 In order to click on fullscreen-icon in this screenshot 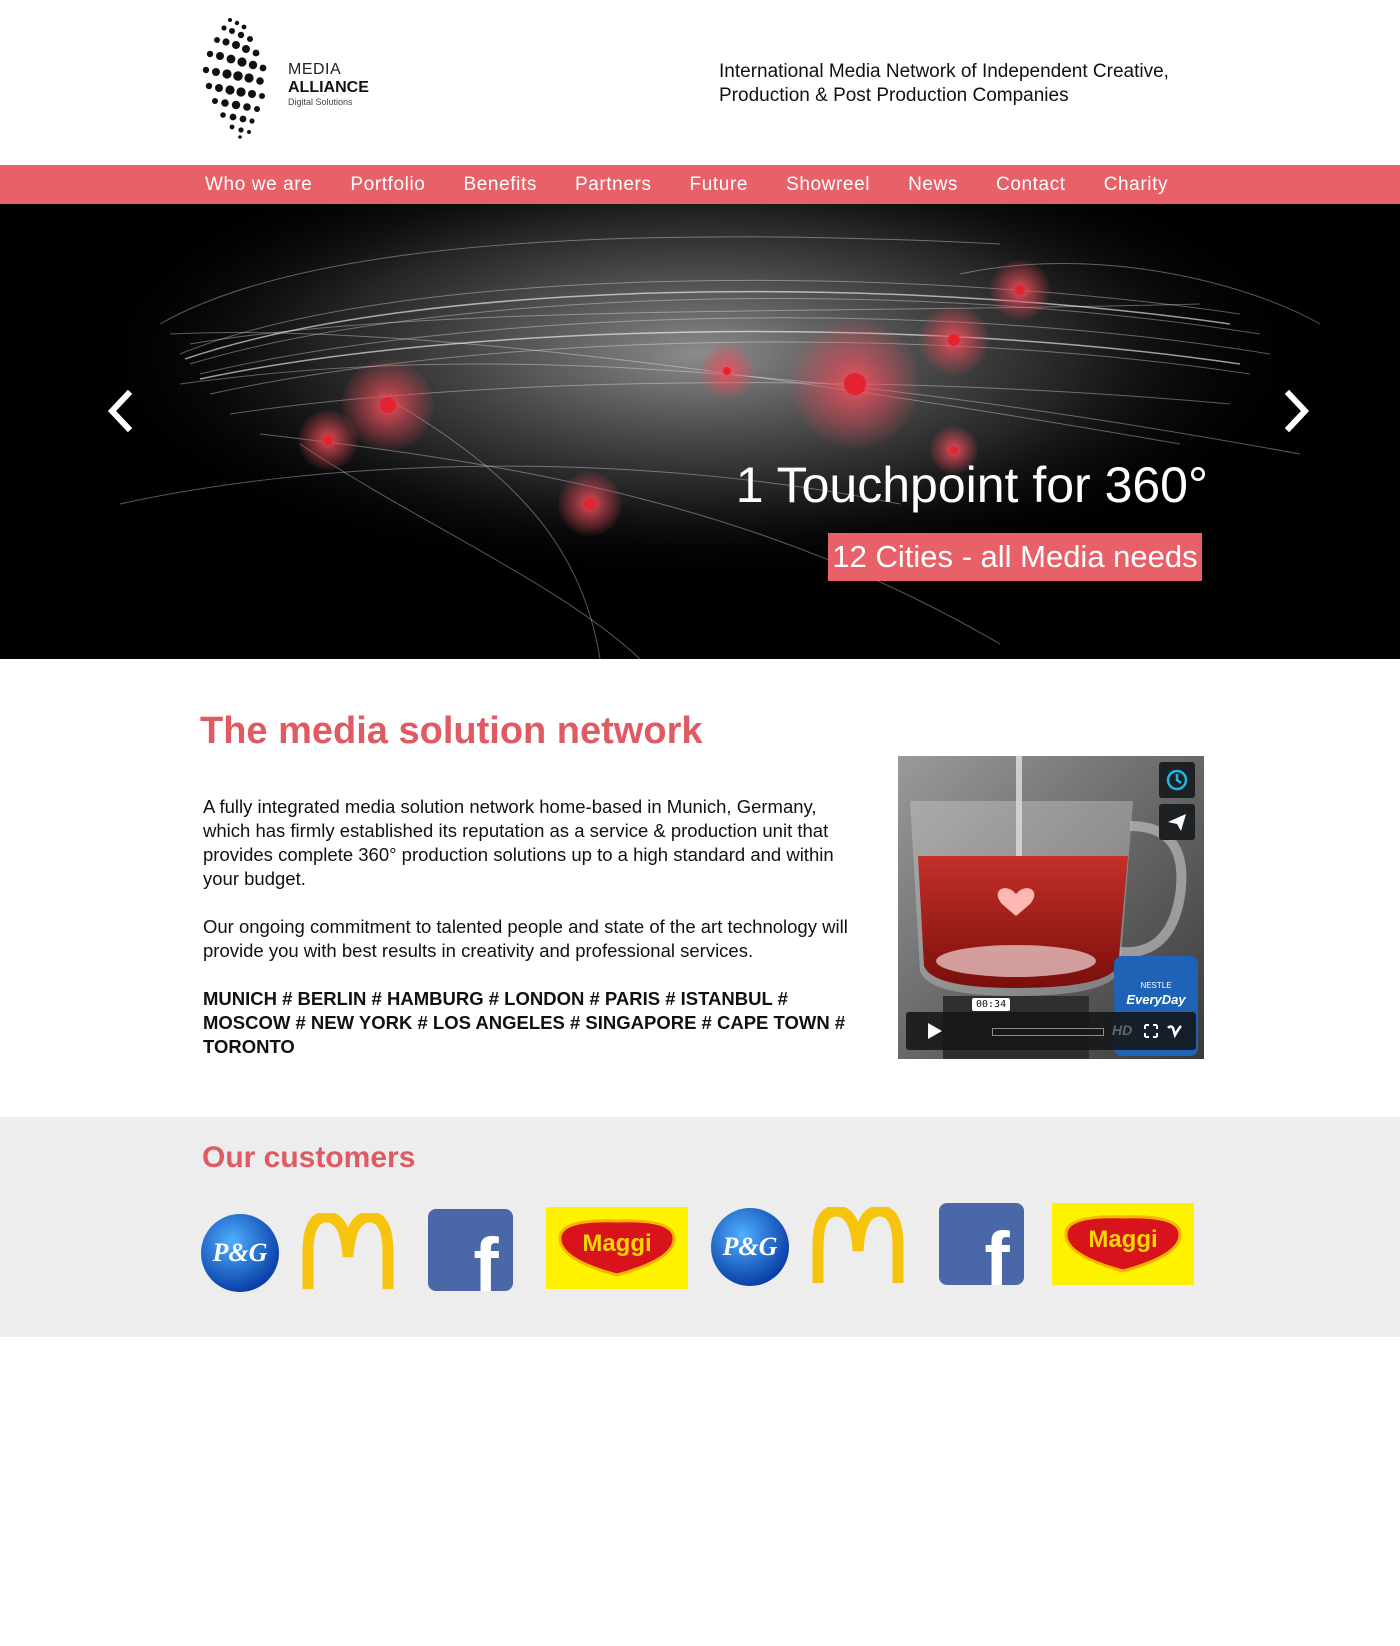, I will do `click(1151, 1031)`.